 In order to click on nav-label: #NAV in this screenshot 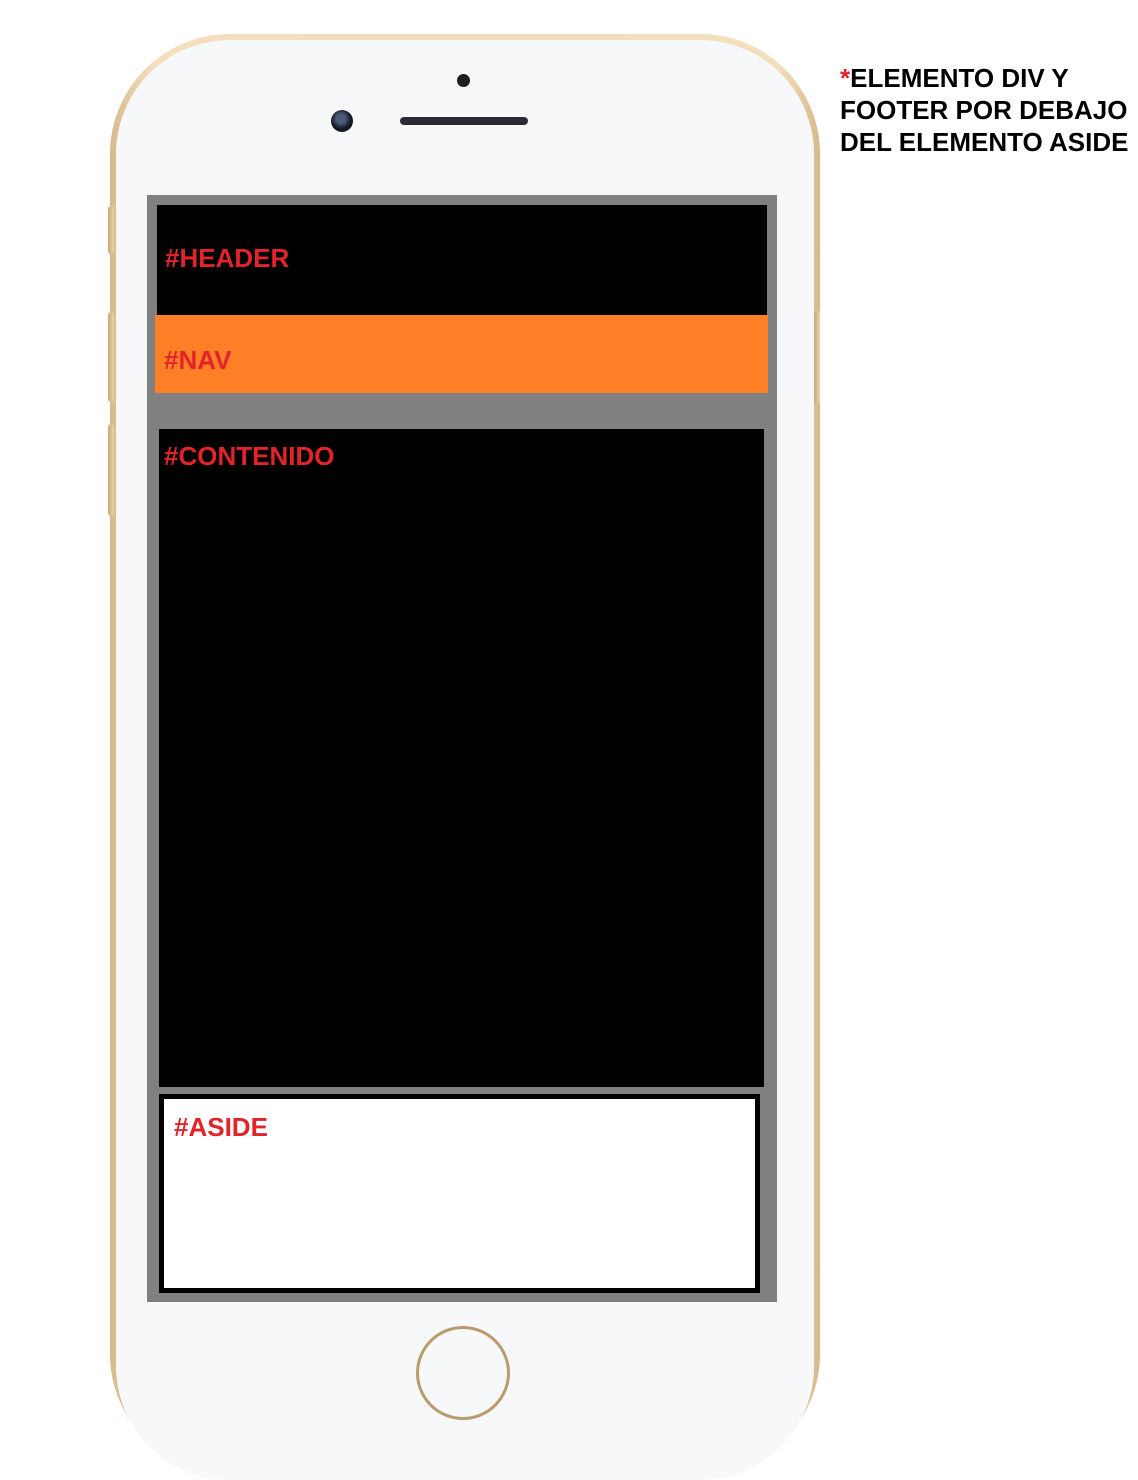, I will do `click(198, 360)`.